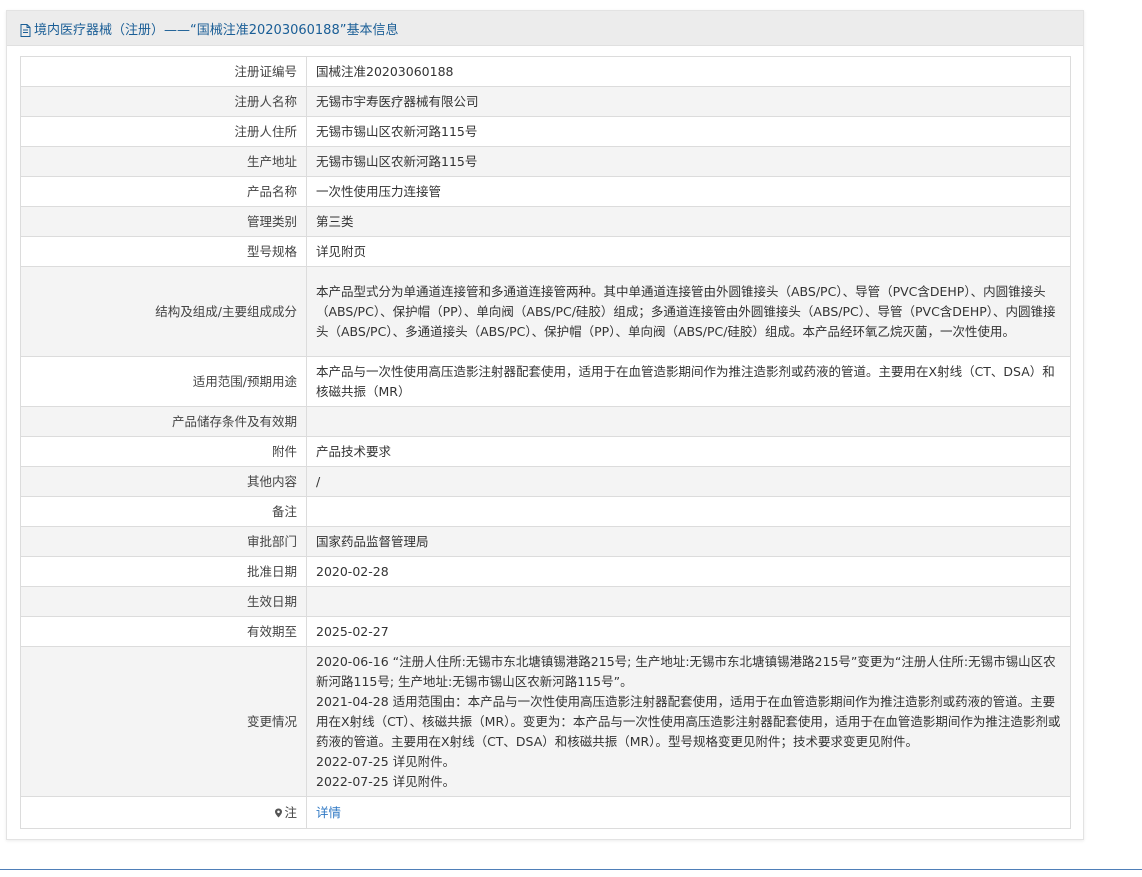 This screenshot has width=1142, height=877. I want to click on field-value: 一次性使用压力连接管, so click(688, 191).